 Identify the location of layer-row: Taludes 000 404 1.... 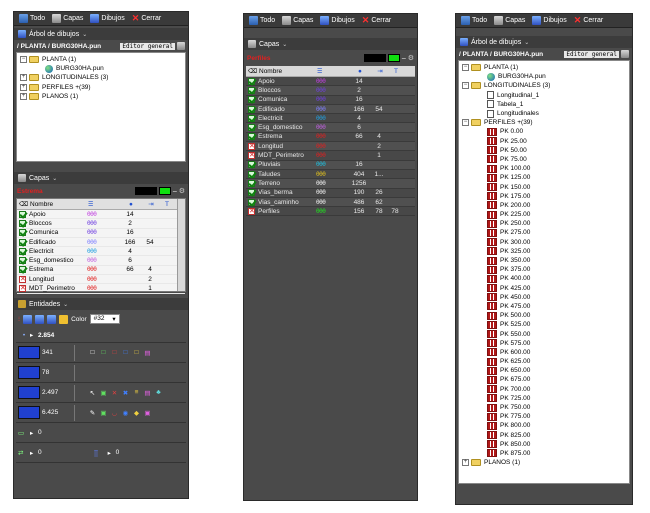
(330, 174).